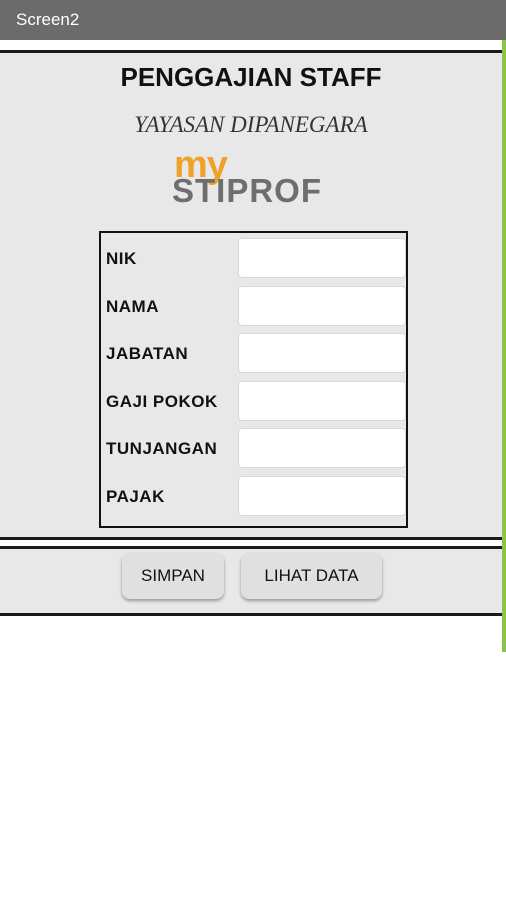 Image resolution: width=506 pixels, height=900 pixels. I want to click on jabatan-label: JABATAN, so click(147, 353).